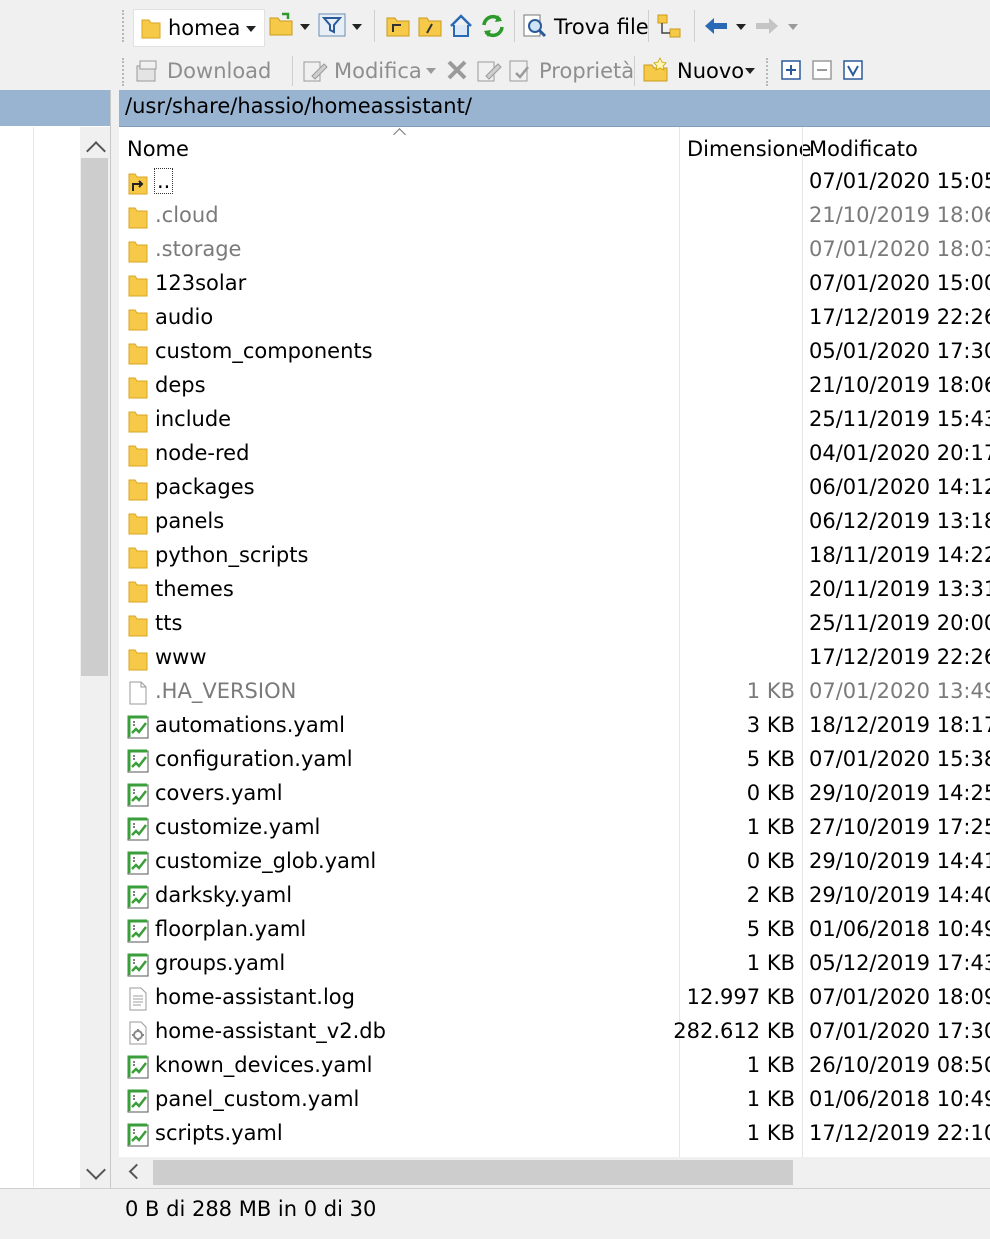 The image size is (990, 1239). I want to click on drive-selector: homea, so click(199, 28).